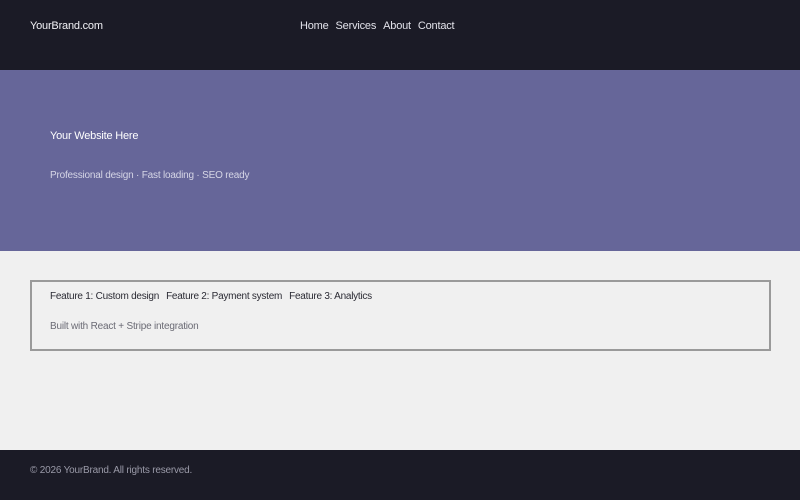 This screenshot has height=500, width=800. Describe the element at coordinates (330, 296) in the screenshot. I see `feature-item-analytics: Feature 3: Analytics` at that location.